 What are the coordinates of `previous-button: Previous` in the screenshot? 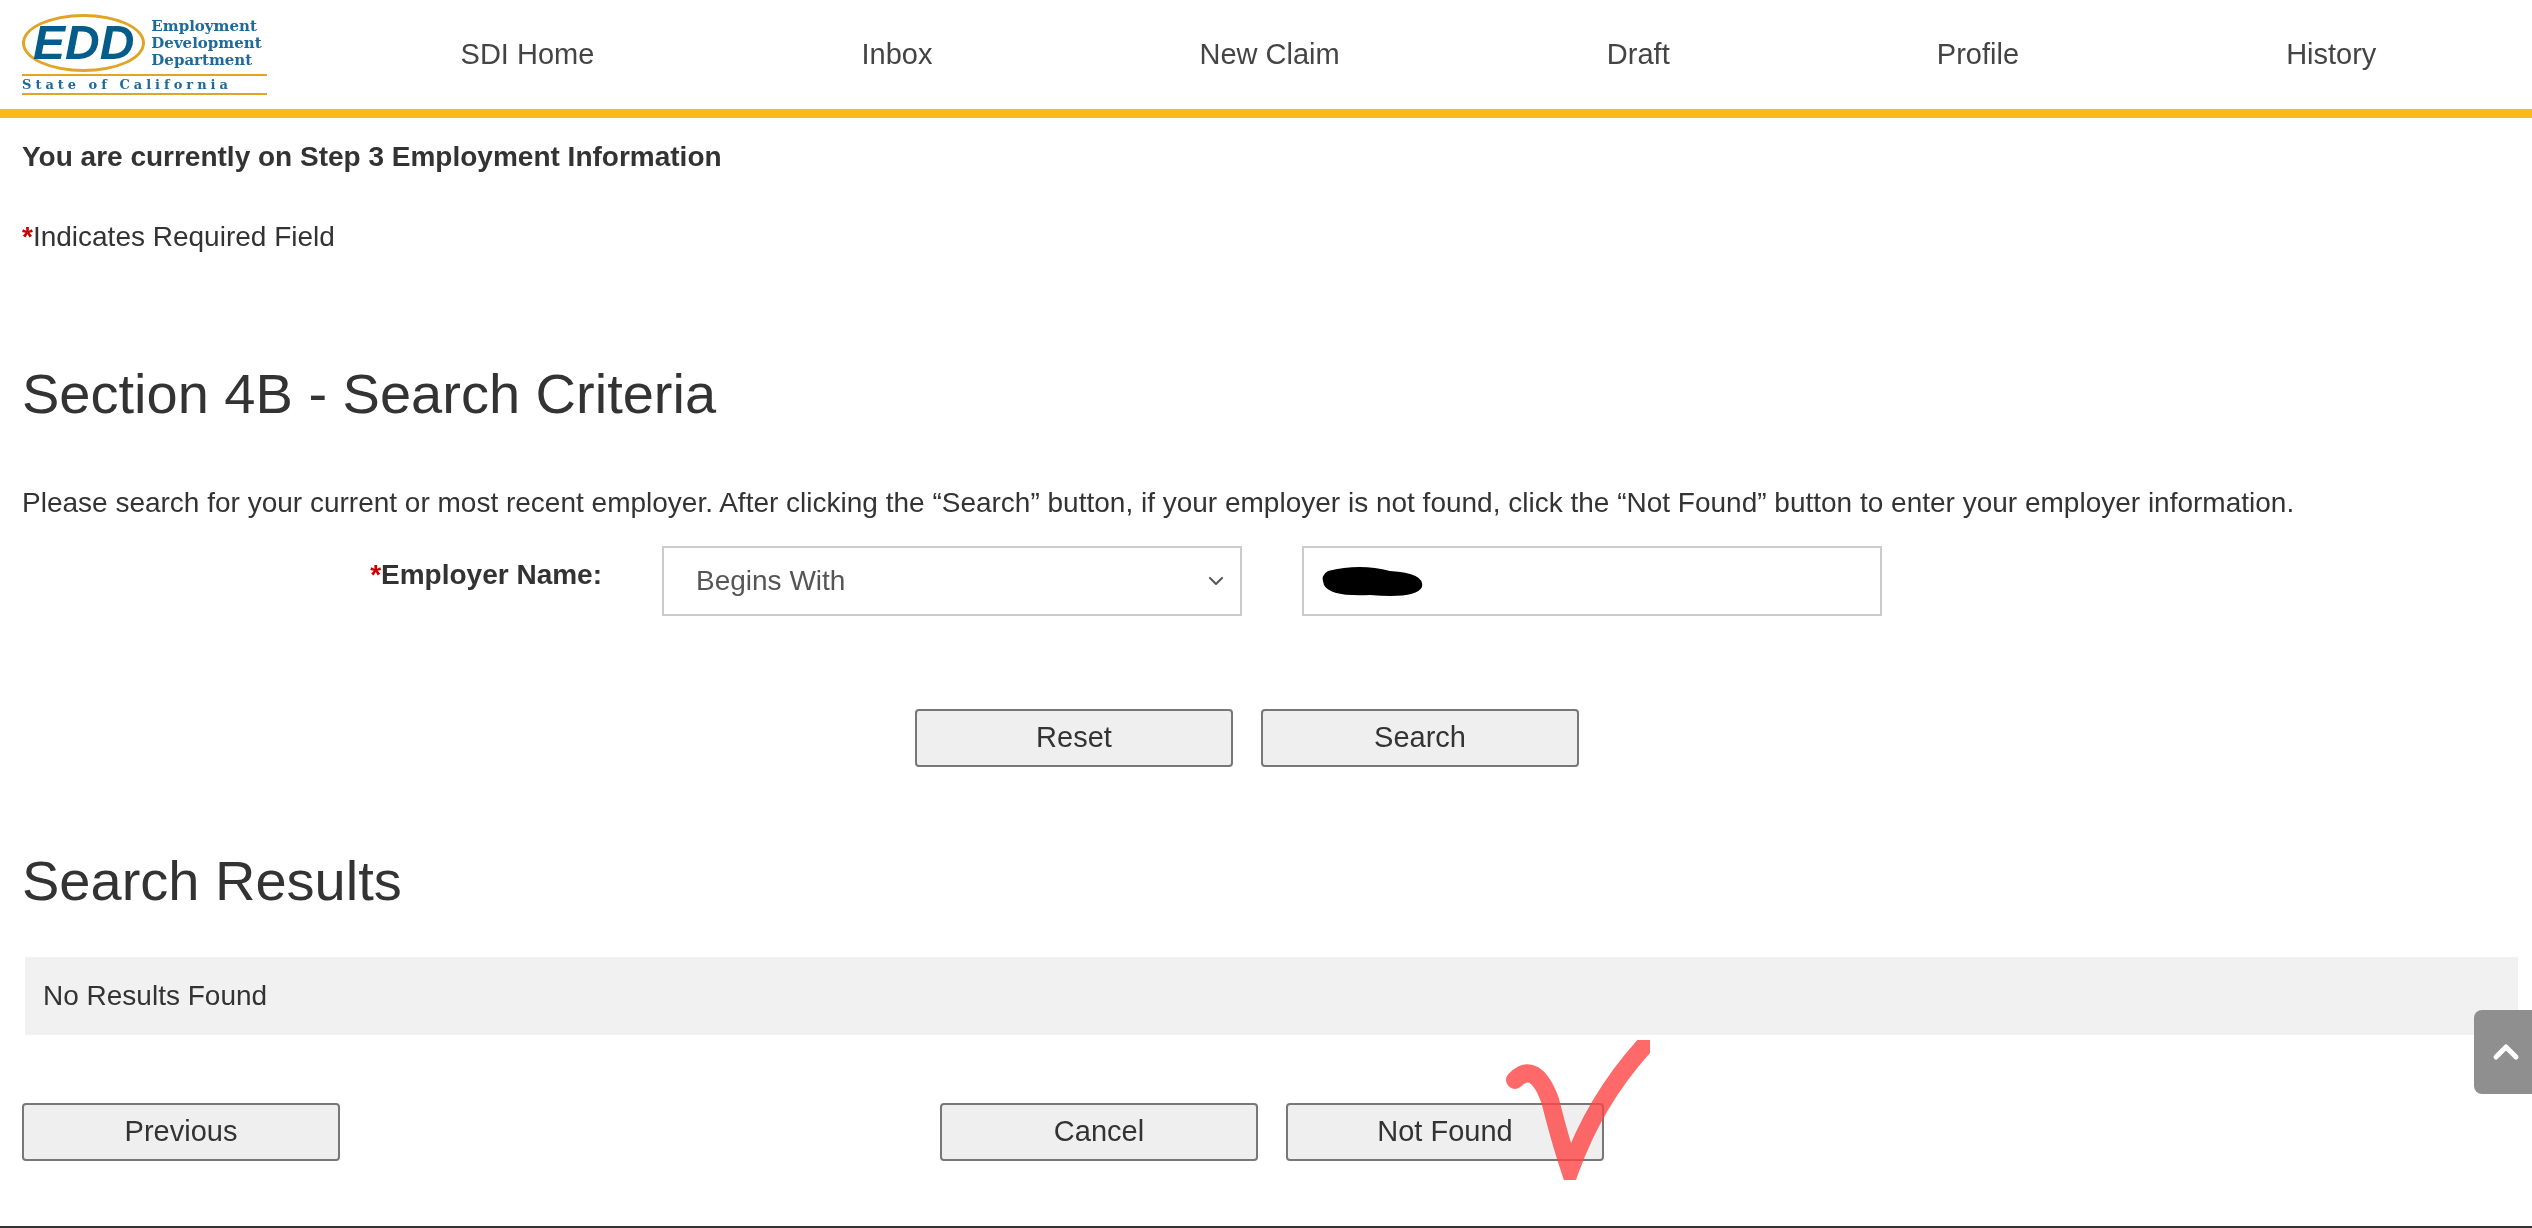 It's located at (181, 1132).